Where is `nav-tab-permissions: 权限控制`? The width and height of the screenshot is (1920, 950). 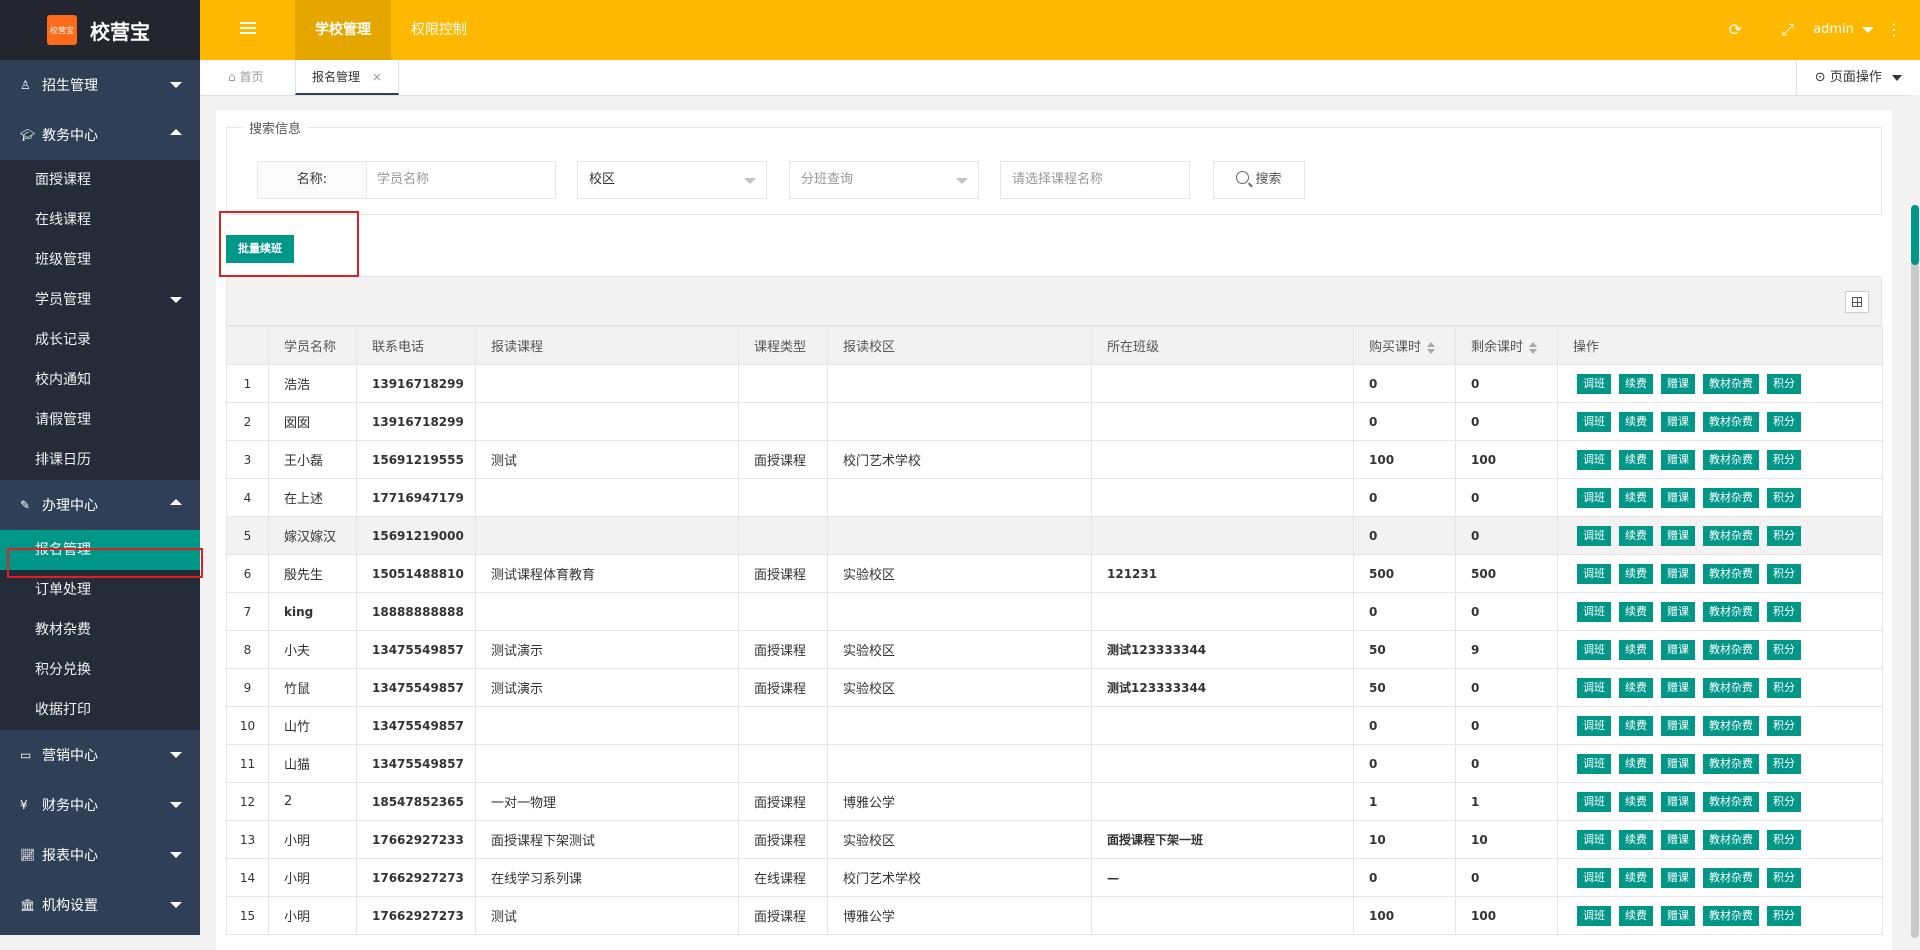 nav-tab-permissions: 权限控制 is located at coordinates (439, 30).